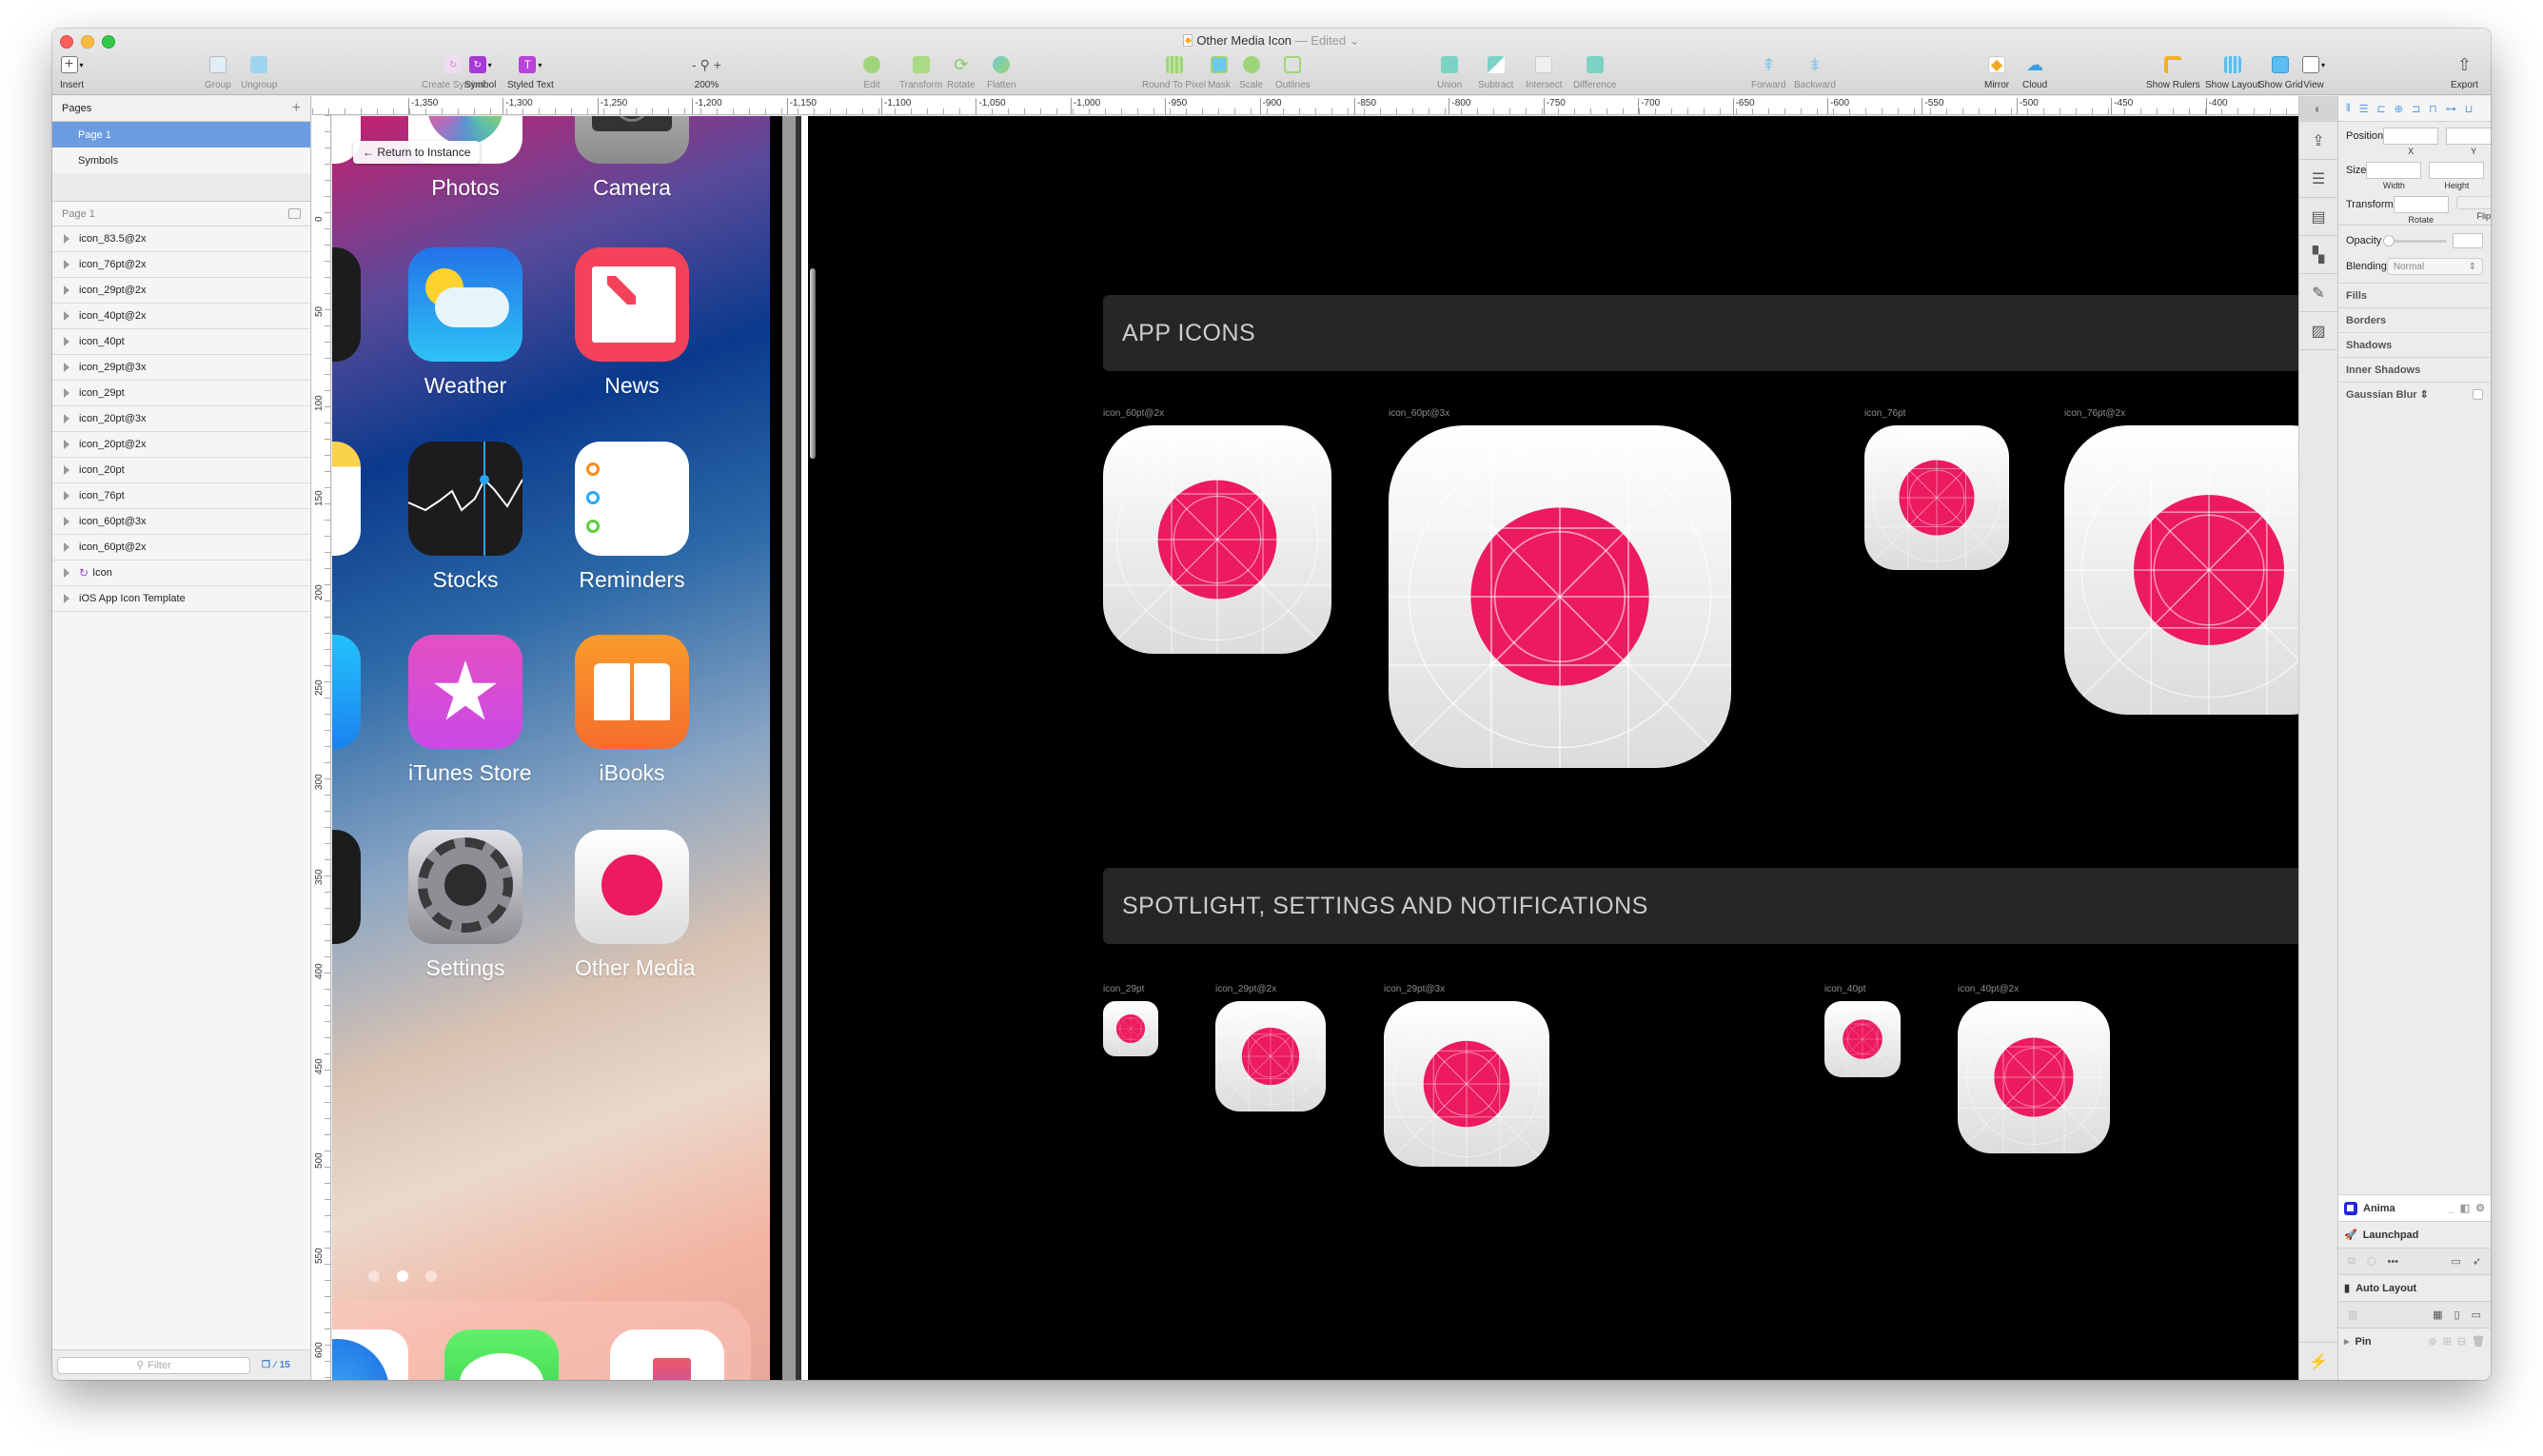  I want to click on app-ck: ck, so click(346, 323).